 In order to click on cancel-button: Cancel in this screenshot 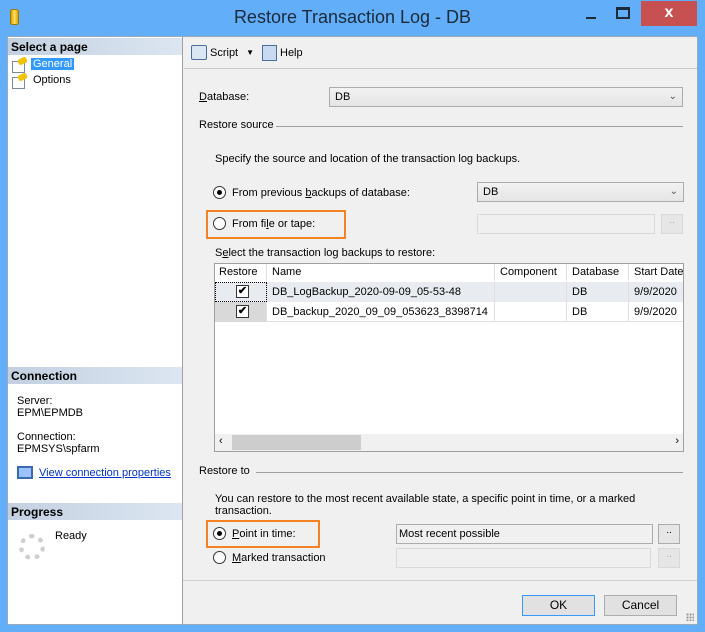, I will do `click(640, 605)`.